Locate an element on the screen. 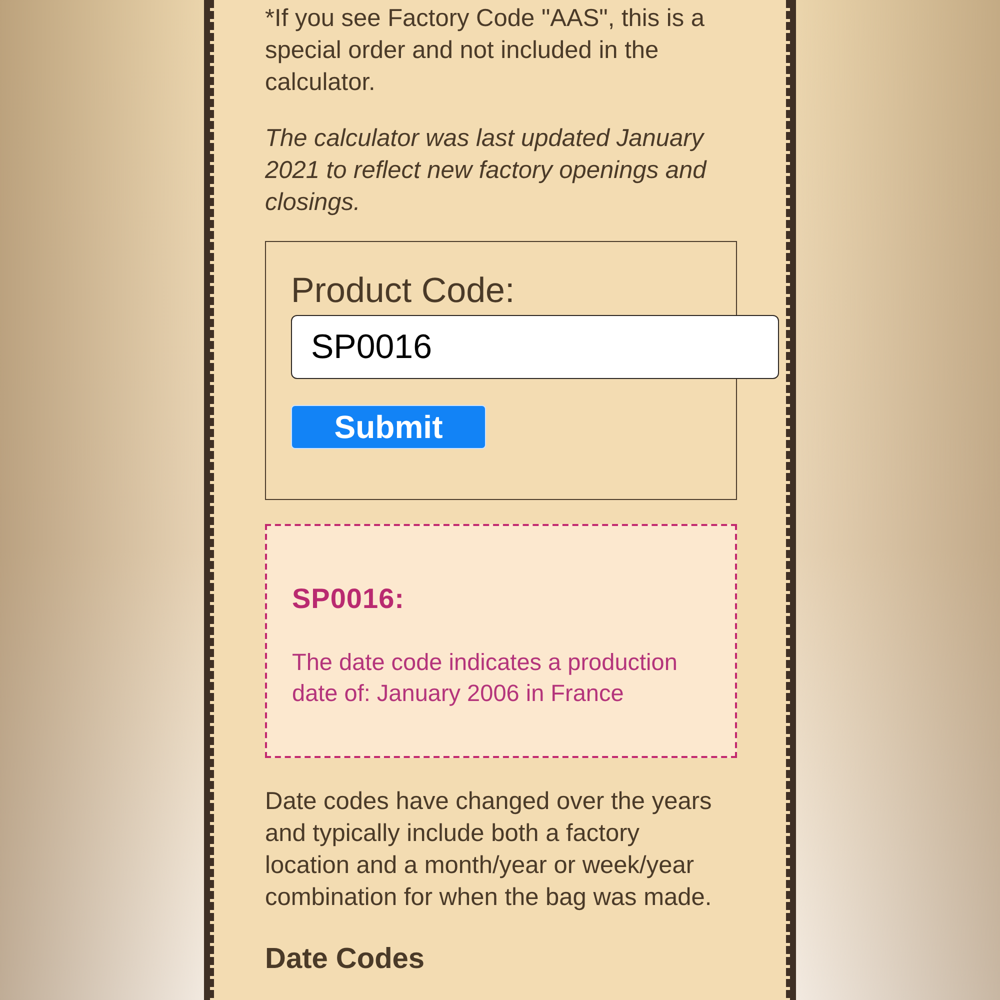  input-field: SP0016 is located at coordinates (535, 347).